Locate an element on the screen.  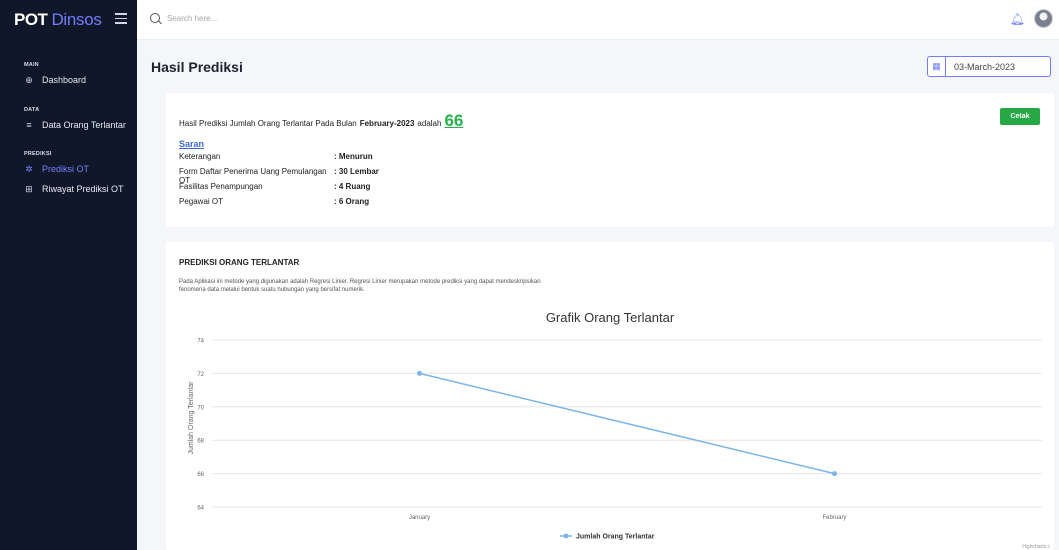
dashboard-icon: ⊕ is located at coordinates (29, 79).